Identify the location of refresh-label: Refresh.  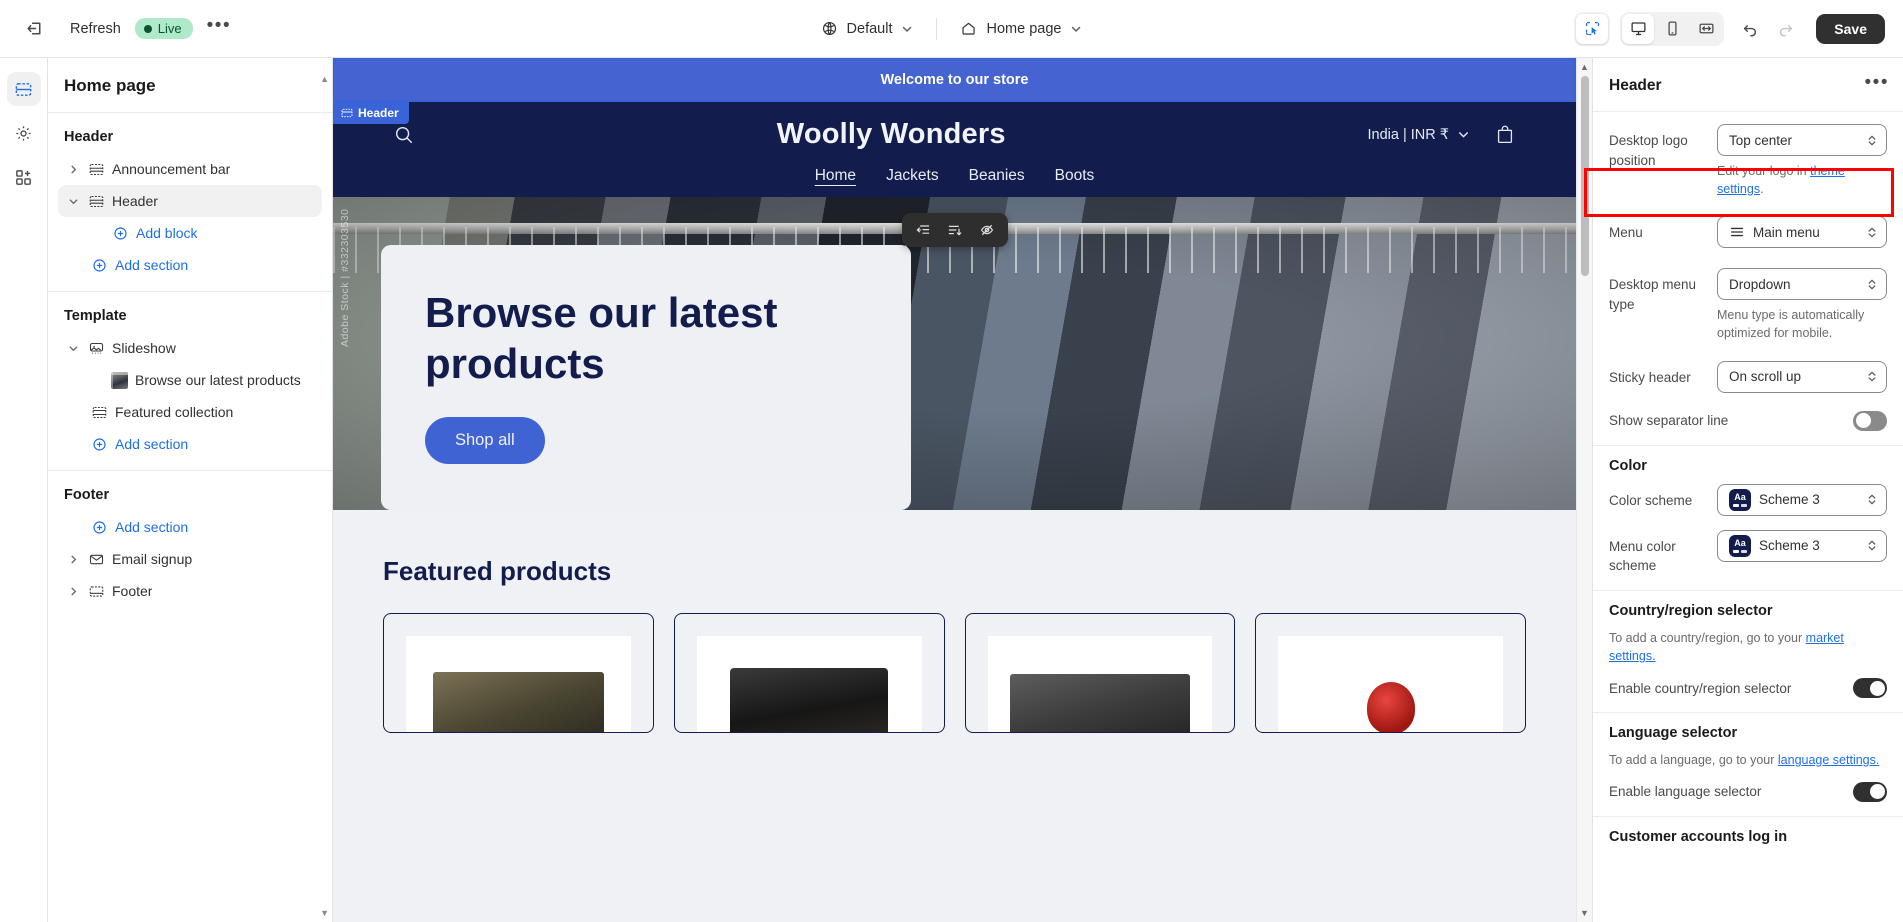
(95, 29).